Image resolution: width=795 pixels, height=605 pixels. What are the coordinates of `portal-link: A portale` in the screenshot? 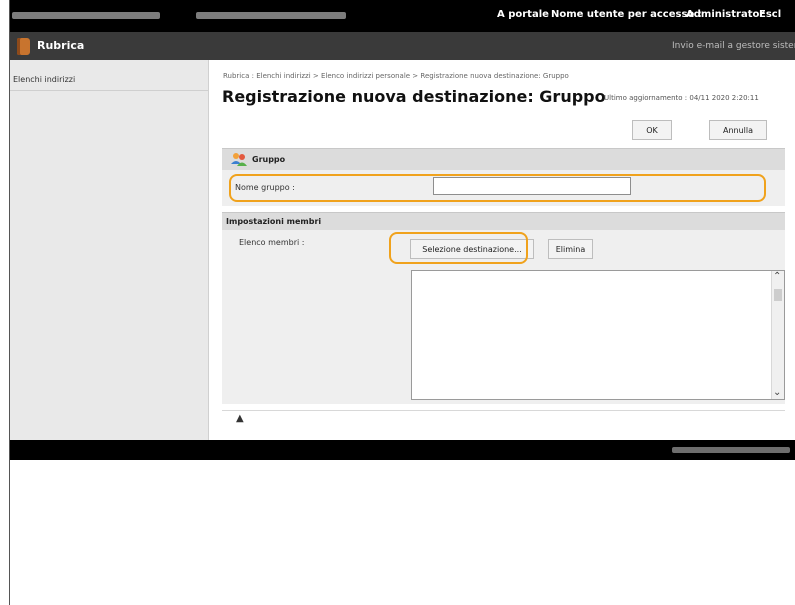 It's located at (523, 14).